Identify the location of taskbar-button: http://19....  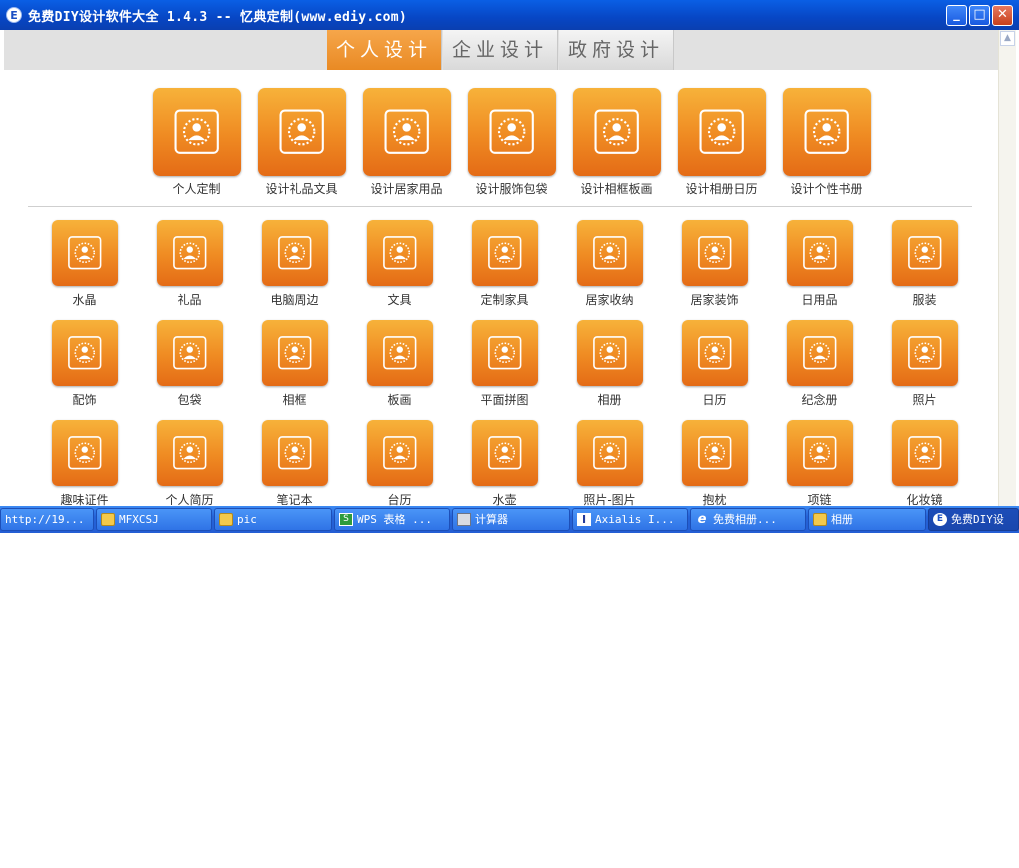
(47, 519).